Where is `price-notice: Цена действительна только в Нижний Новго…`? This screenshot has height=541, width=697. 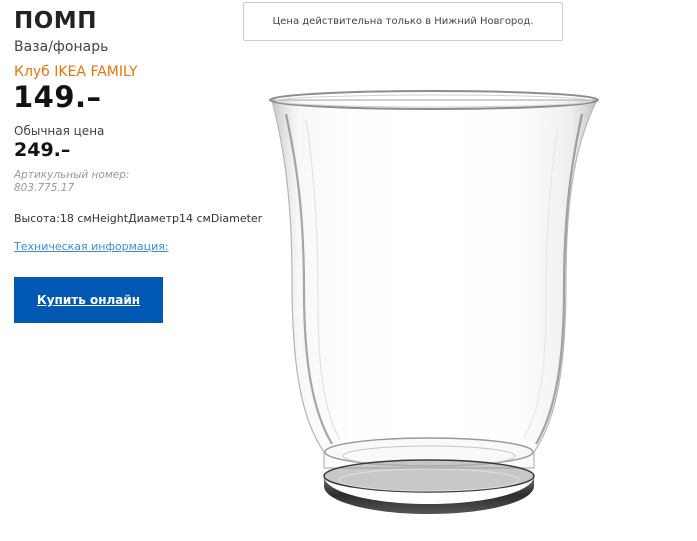 price-notice: Цена действительна только в Нижний Новго… is located at coordinates (403, 21).